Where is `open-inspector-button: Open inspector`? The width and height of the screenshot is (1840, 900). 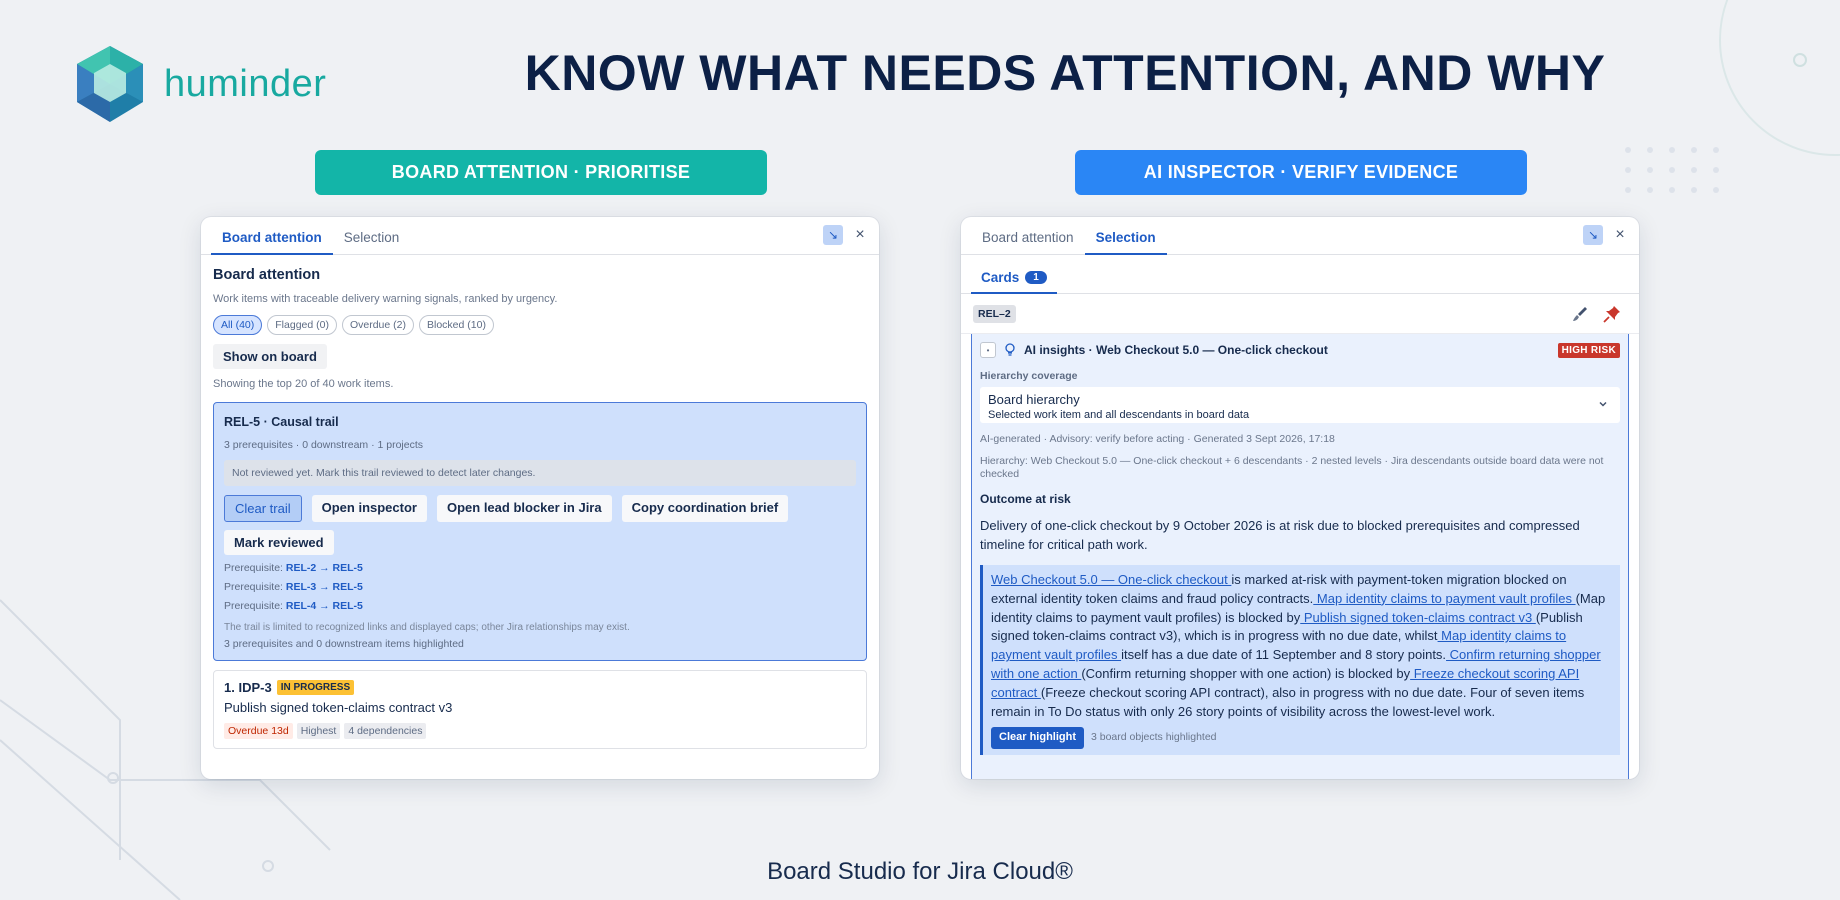 open-inspector-button: Open inspector is located at coordinates (369, 508).